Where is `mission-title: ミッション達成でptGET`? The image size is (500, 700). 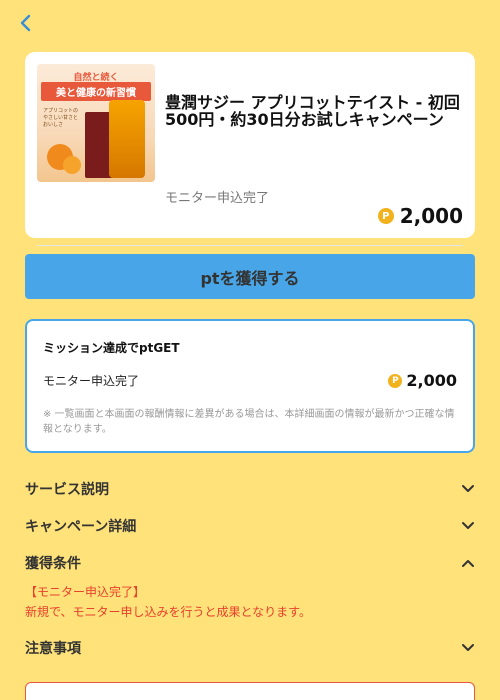
mission-title: ミッション達成でptGET is located at coordinates (111, 348).